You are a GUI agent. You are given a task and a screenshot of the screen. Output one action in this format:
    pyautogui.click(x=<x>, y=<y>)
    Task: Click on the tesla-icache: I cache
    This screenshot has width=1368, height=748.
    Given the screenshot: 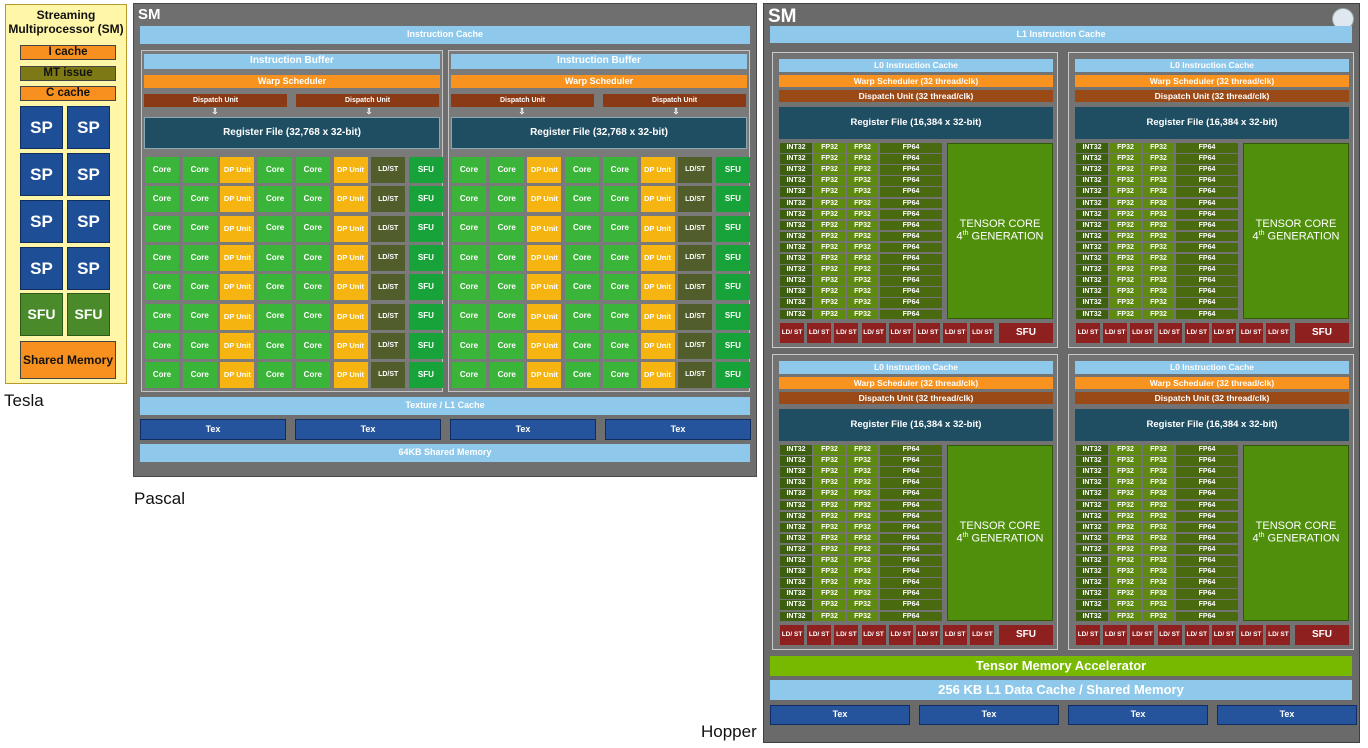 What is the action you would take?
    pyautogui.click(x=68, y=52)
    